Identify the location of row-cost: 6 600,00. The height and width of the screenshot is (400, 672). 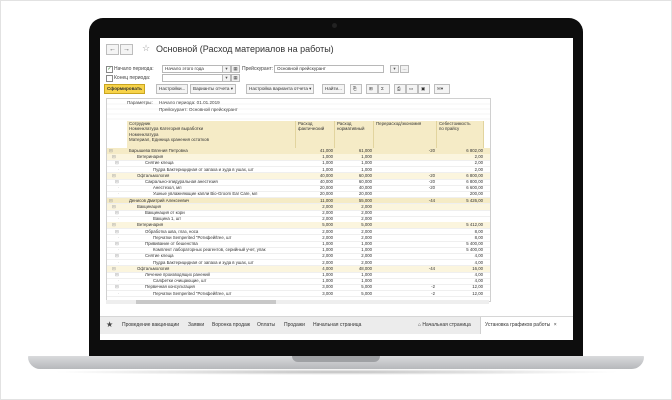
(474, 188).